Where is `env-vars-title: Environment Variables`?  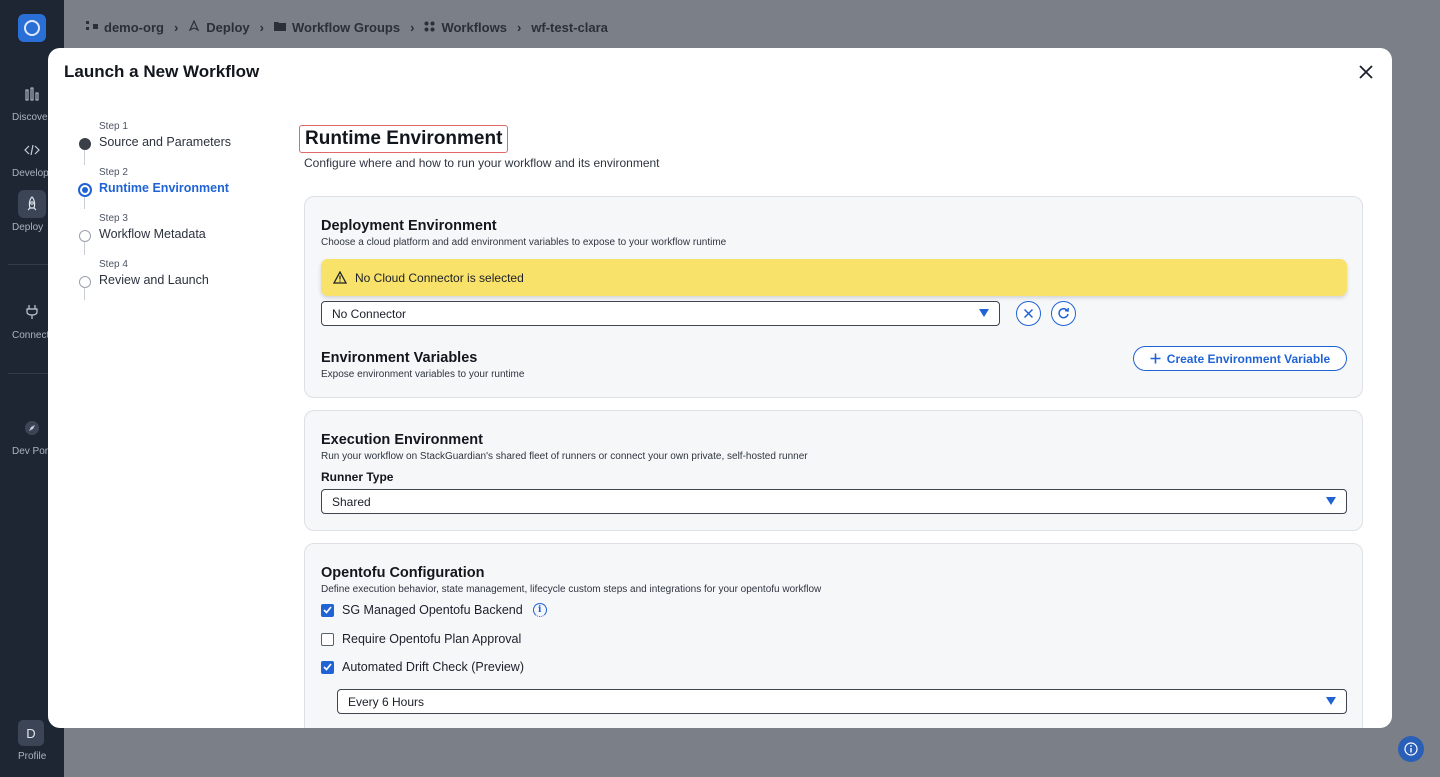 env-vars-title: Environment Variables is located at coordinates (399, 358).